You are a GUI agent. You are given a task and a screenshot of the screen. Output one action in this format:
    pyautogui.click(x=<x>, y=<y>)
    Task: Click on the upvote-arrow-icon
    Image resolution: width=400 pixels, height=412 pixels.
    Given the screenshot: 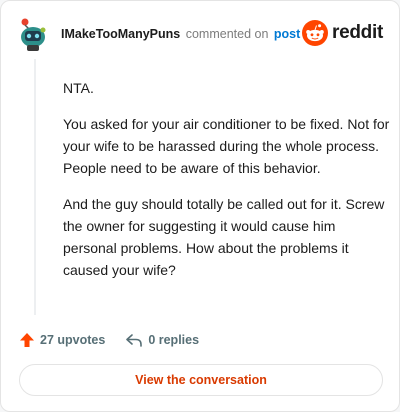 What is the action you would take?
    pyautogui.click(x=27, y=340)
    